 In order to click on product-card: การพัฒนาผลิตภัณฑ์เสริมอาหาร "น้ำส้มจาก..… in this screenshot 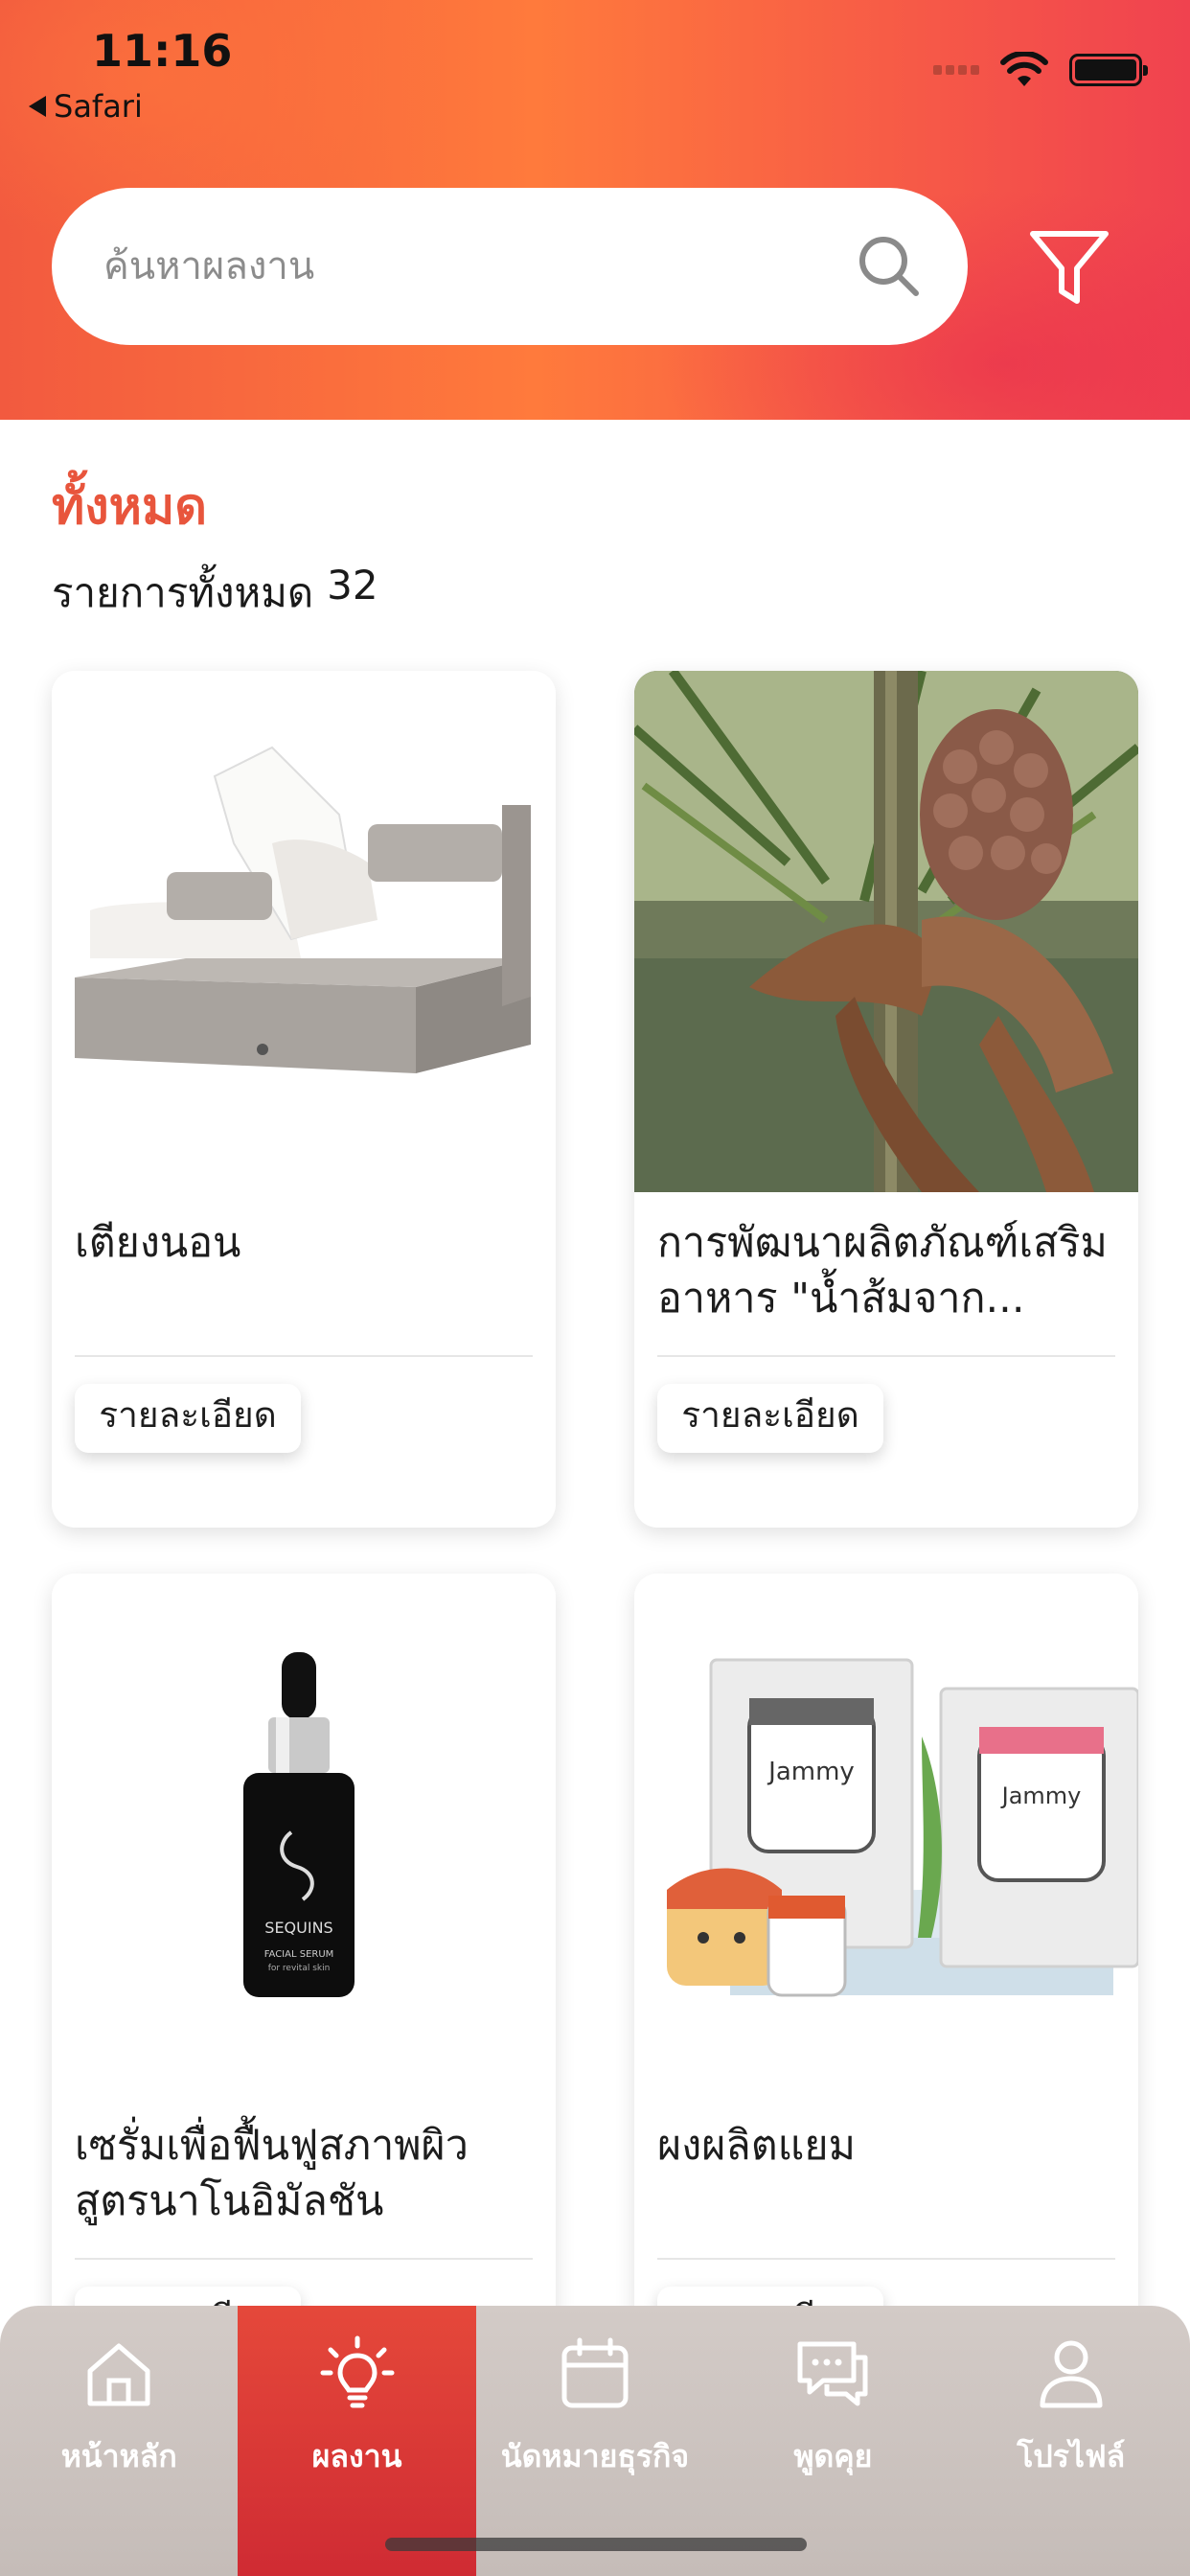, I will do `click(886, 1099)`.